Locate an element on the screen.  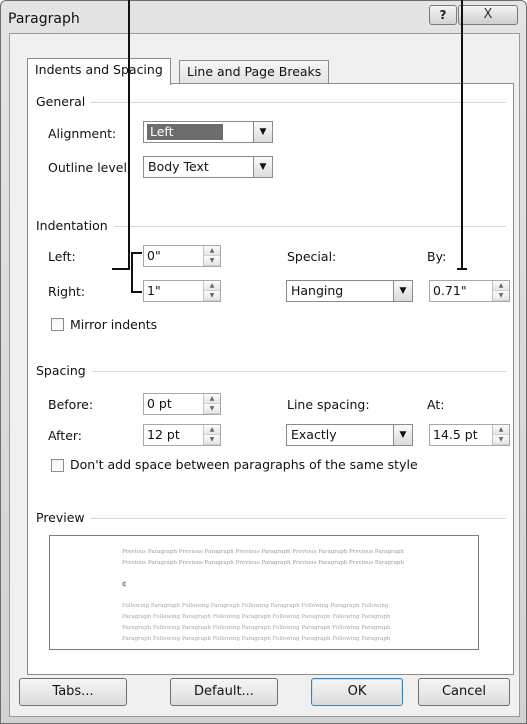
special-value: Hanging is located at coordinates (317, 290).